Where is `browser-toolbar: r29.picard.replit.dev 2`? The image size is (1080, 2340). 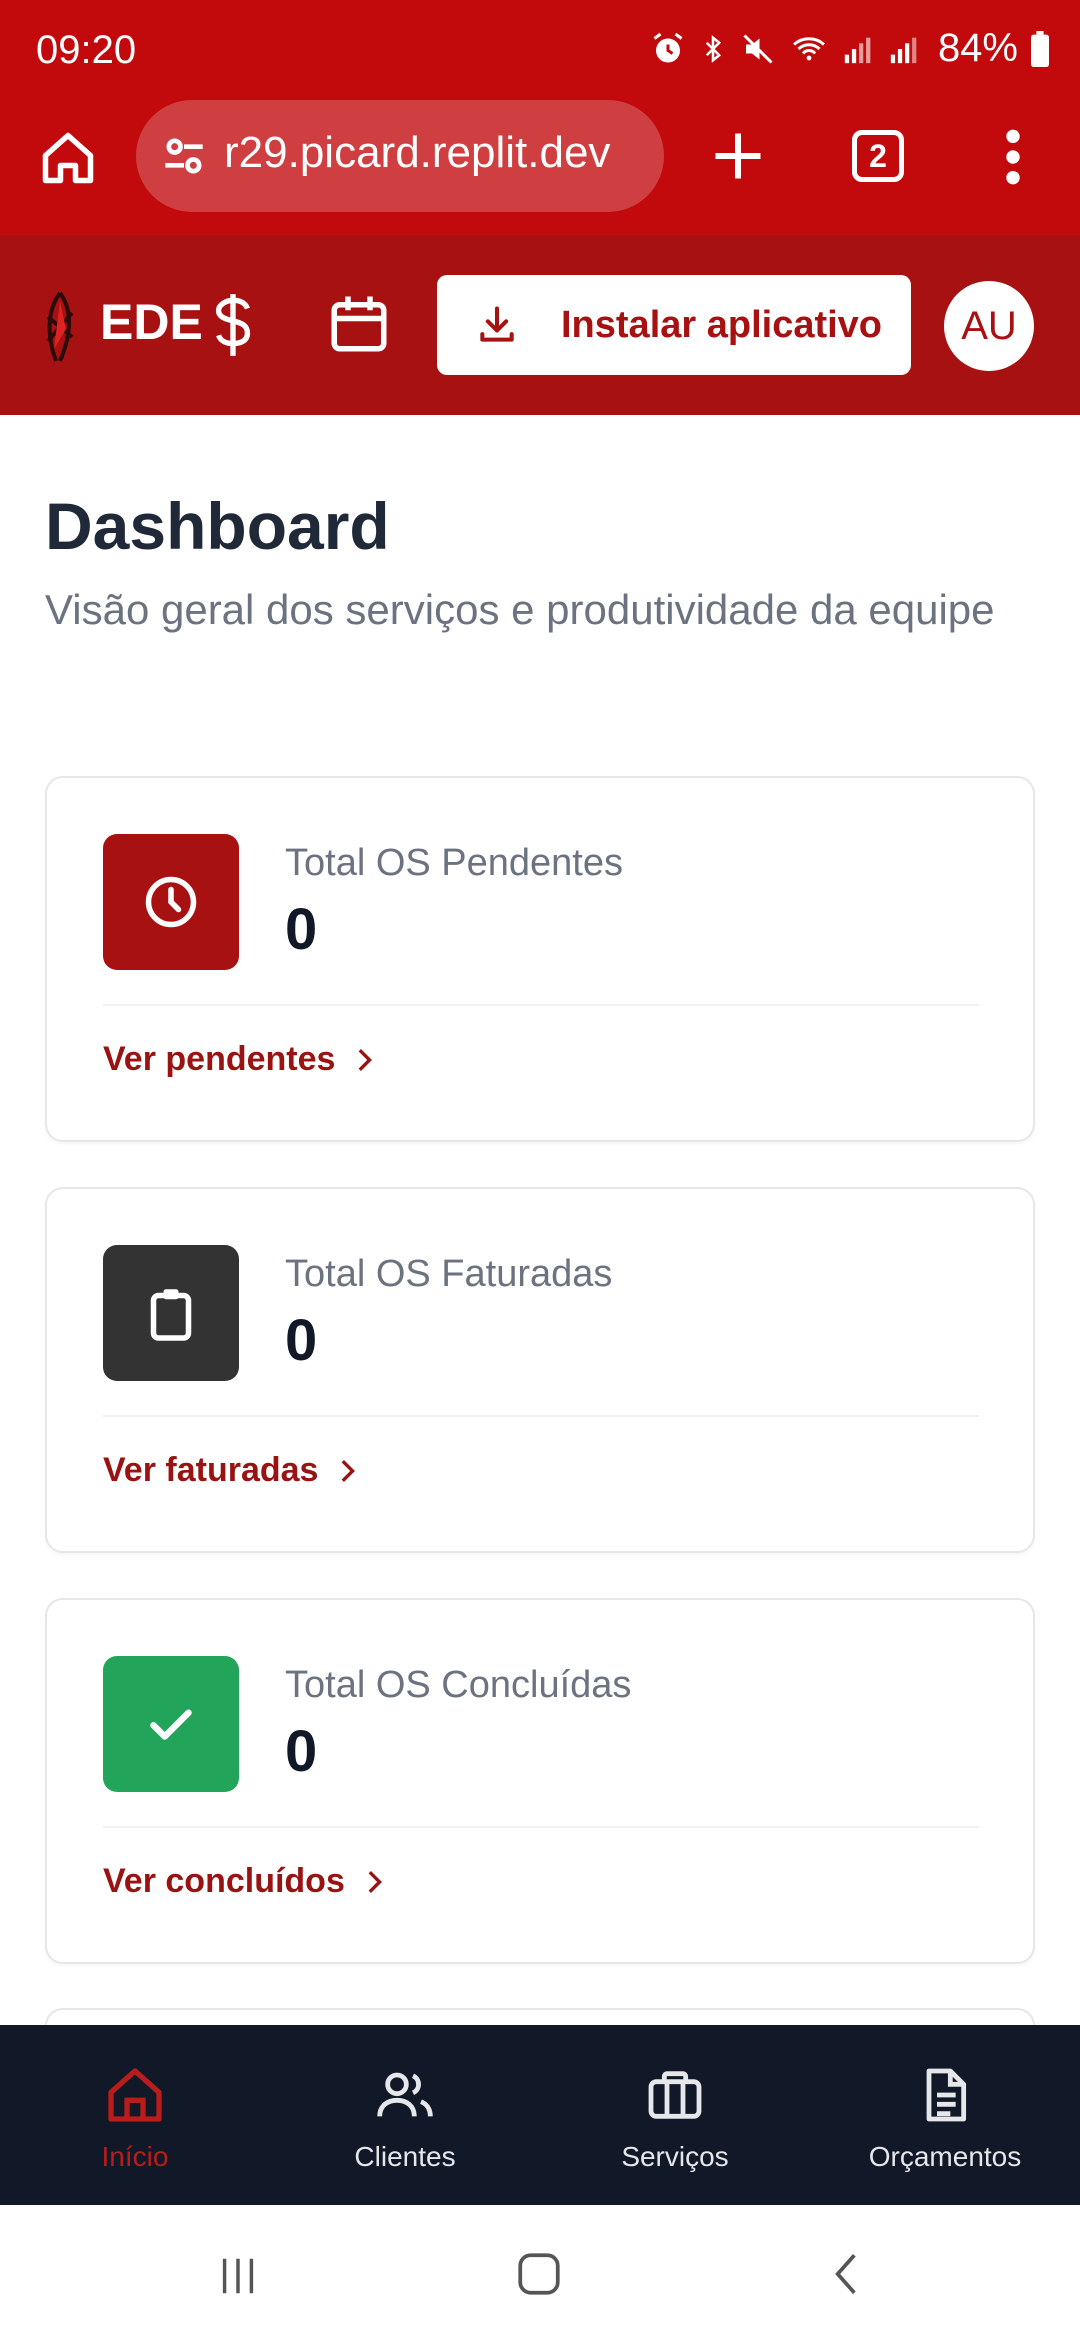
browser-toolbar: r29.picard.replit.dev 2 is located at coordinates (540, 167).